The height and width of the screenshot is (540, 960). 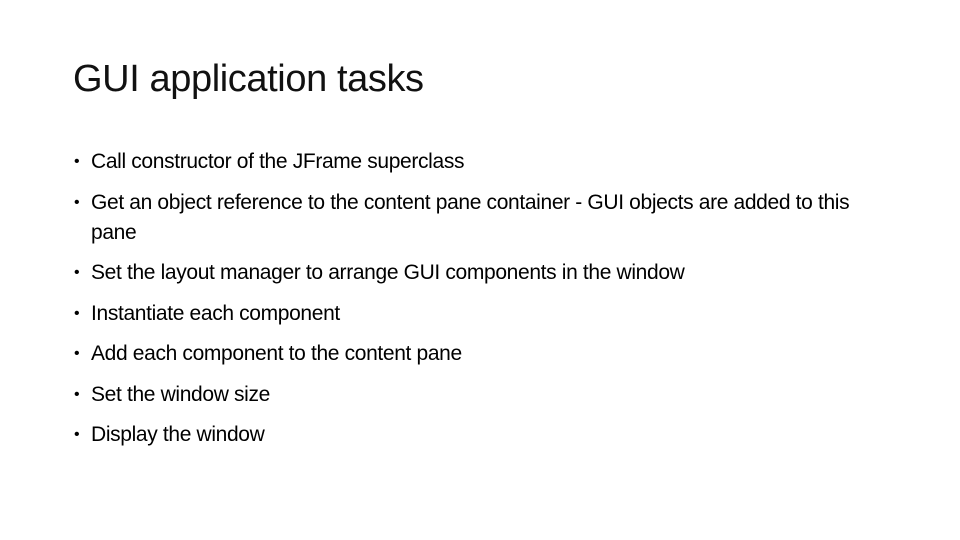 I want to click on bullet-item: • Set the window size, so click(x=484, y=395).